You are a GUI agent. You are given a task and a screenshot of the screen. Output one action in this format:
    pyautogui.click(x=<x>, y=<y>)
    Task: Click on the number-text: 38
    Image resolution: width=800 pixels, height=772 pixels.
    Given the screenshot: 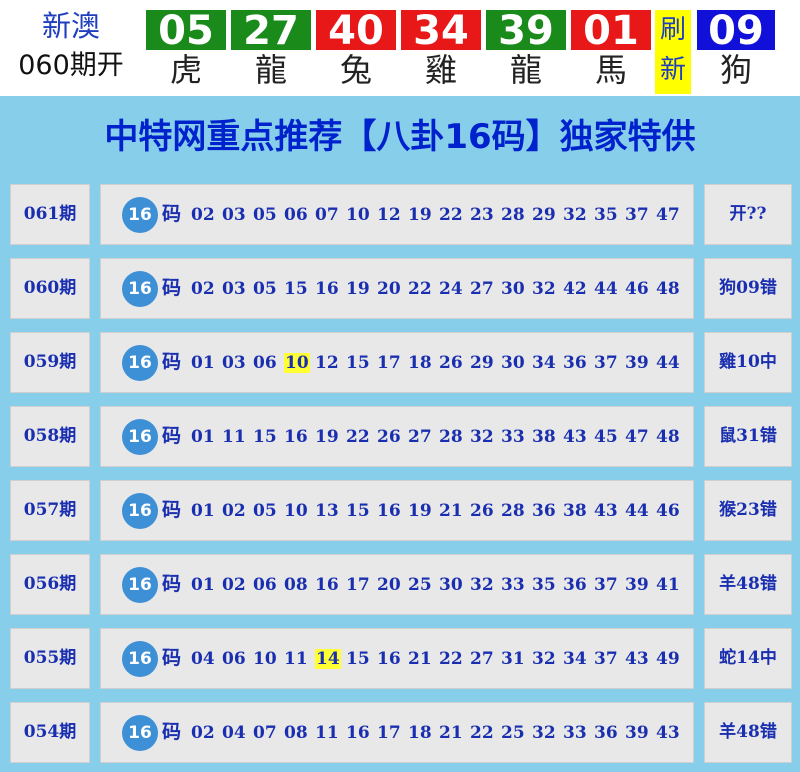 What is the action you would take?
    pyautogui.click(x=544, y=437)
    